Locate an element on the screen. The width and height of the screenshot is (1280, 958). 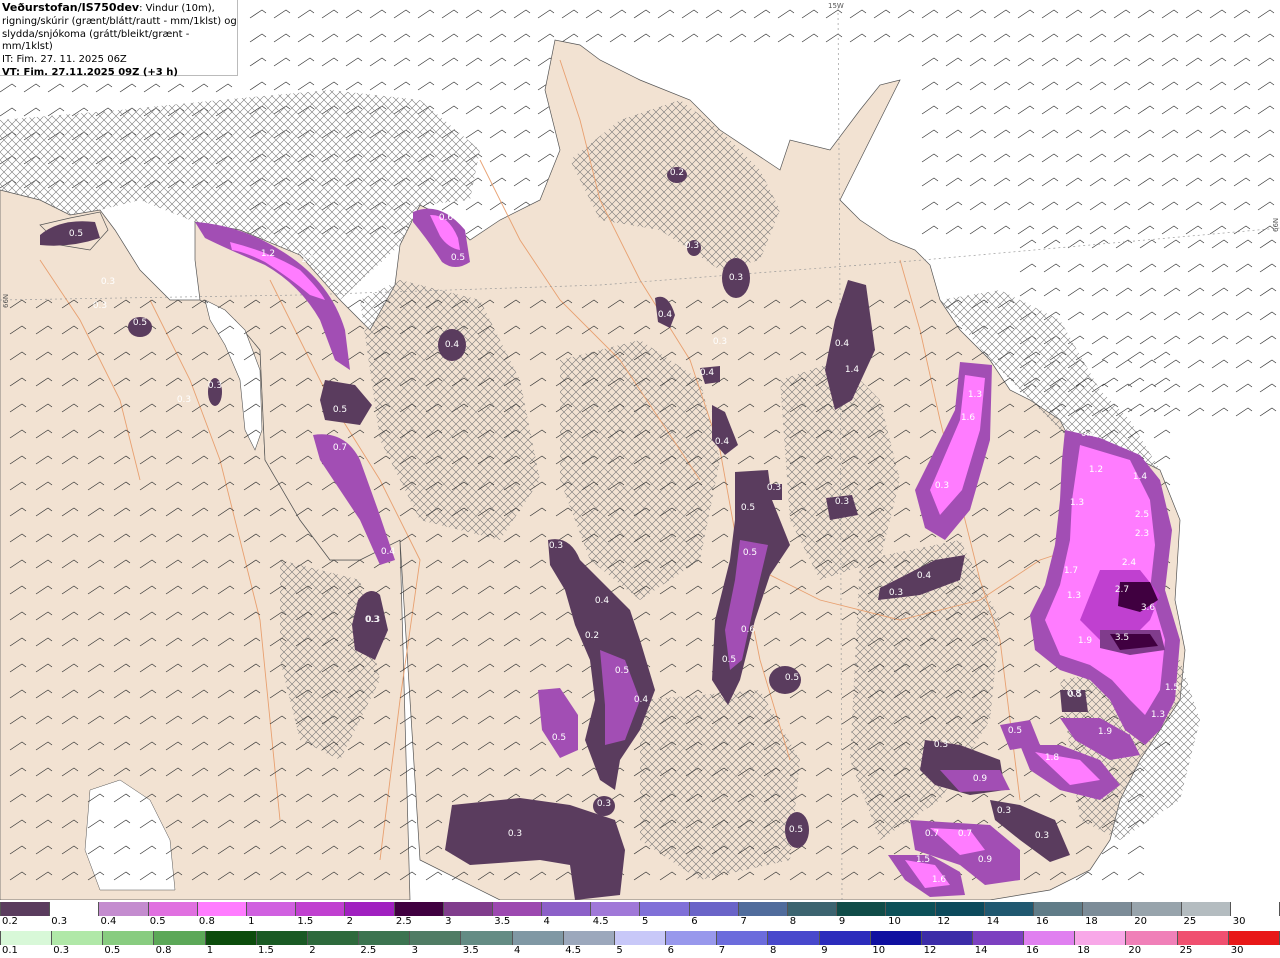
brand-title: Veðurstofan/IS750dev is located at coordinates (71, 7).